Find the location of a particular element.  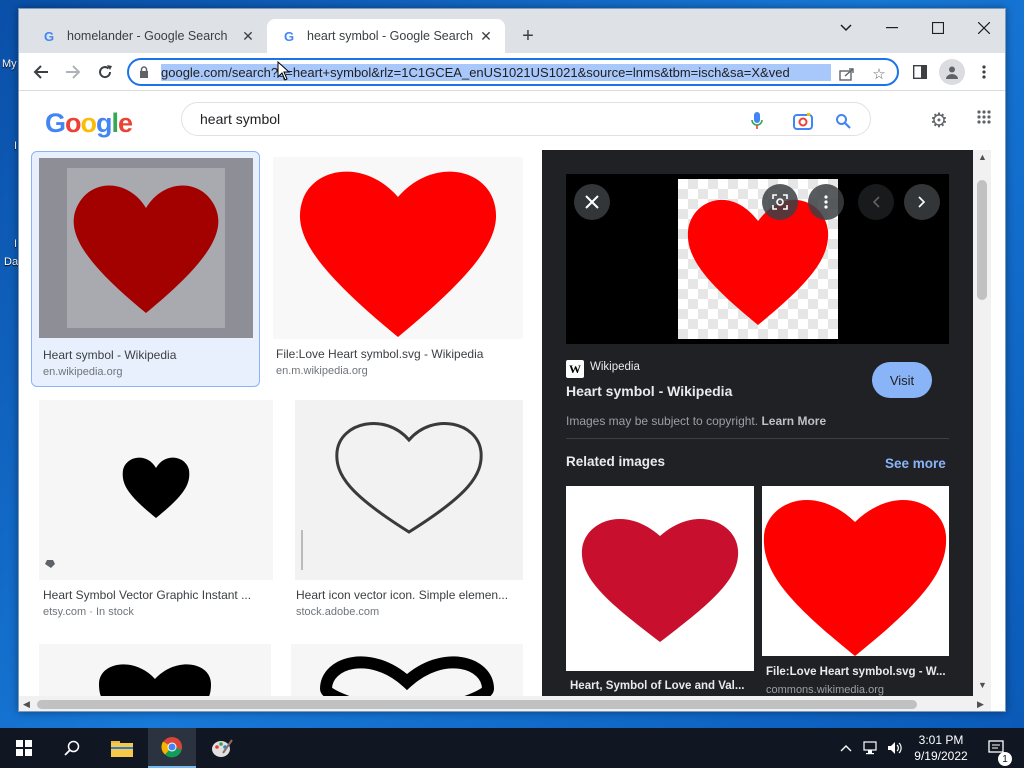

lens-search-icon is located at coordinates (780, 202).